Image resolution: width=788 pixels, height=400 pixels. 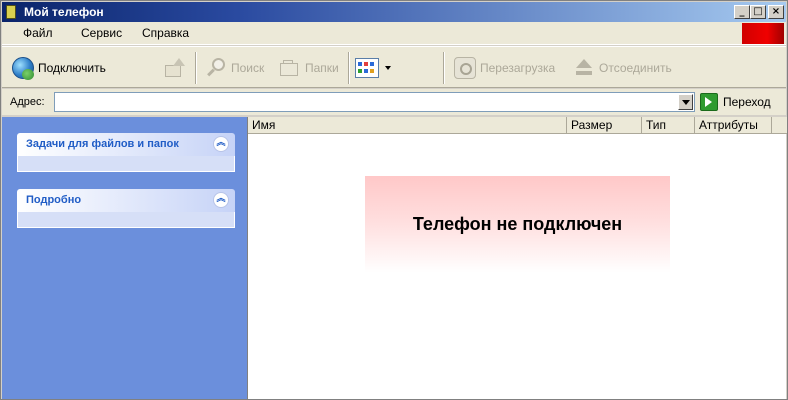 I want to click on close-button: ×, so click(x=776, y=12).